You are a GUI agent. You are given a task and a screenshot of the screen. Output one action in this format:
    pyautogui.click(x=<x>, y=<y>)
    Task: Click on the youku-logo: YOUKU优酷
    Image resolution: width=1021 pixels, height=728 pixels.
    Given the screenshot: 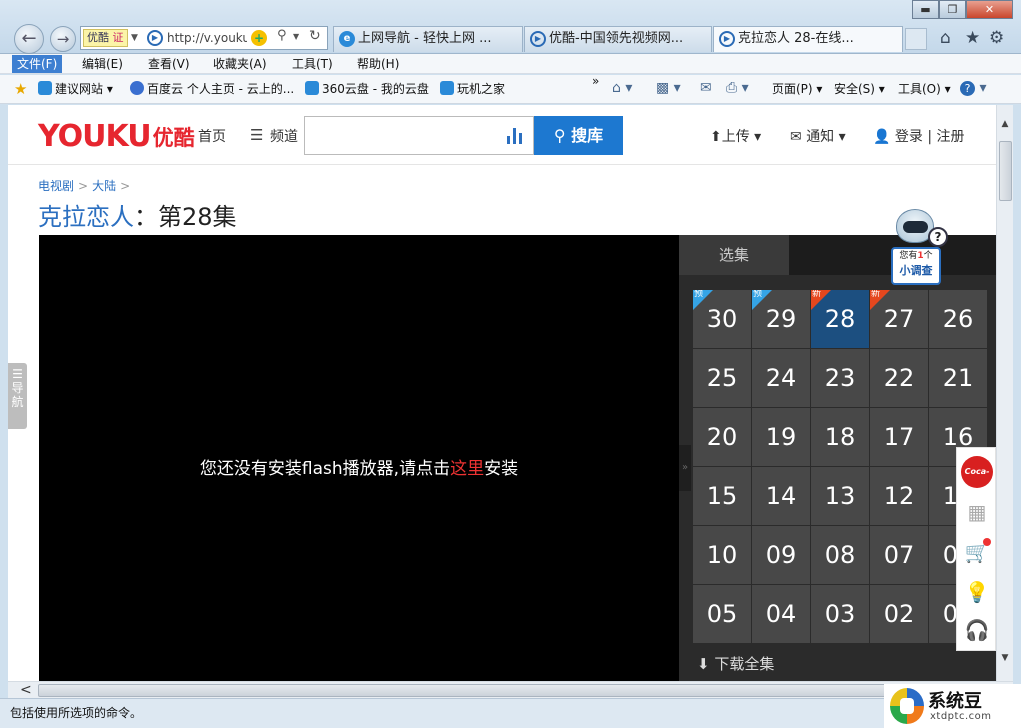 What is the action you would take?
    pyautogui.click(x=116, y=136)
    